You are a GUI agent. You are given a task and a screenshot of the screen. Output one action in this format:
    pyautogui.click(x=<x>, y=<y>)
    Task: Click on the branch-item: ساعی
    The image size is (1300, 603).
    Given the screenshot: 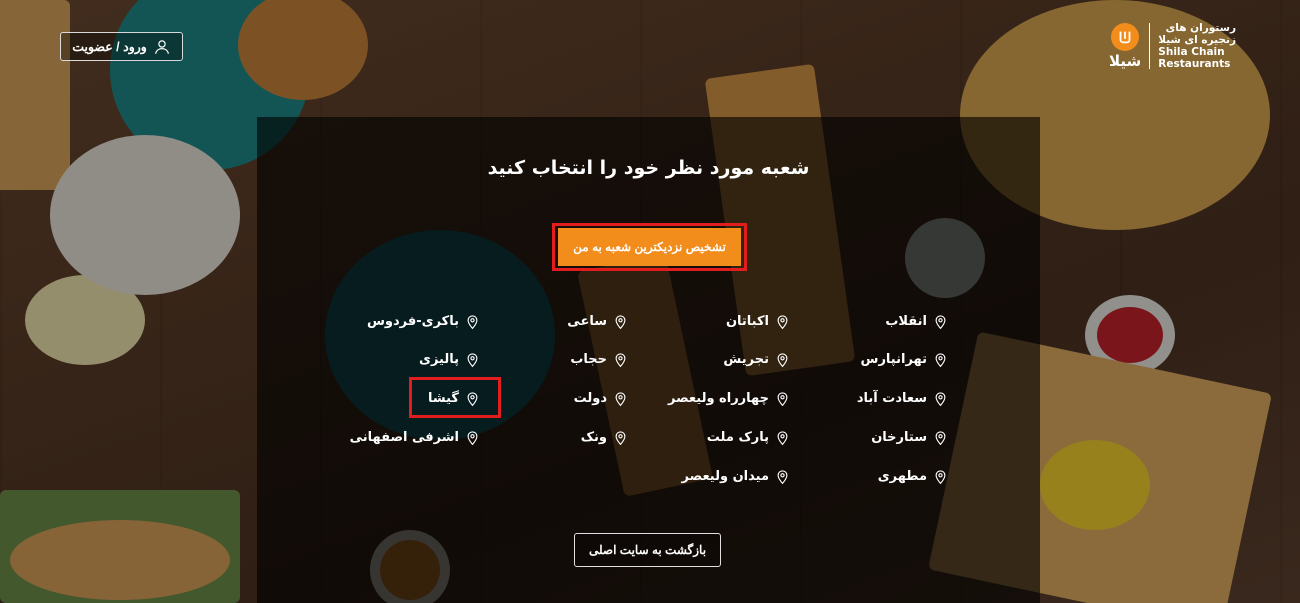 What is the action you would take?
    pyautogui.click(x=597, y=321)
    